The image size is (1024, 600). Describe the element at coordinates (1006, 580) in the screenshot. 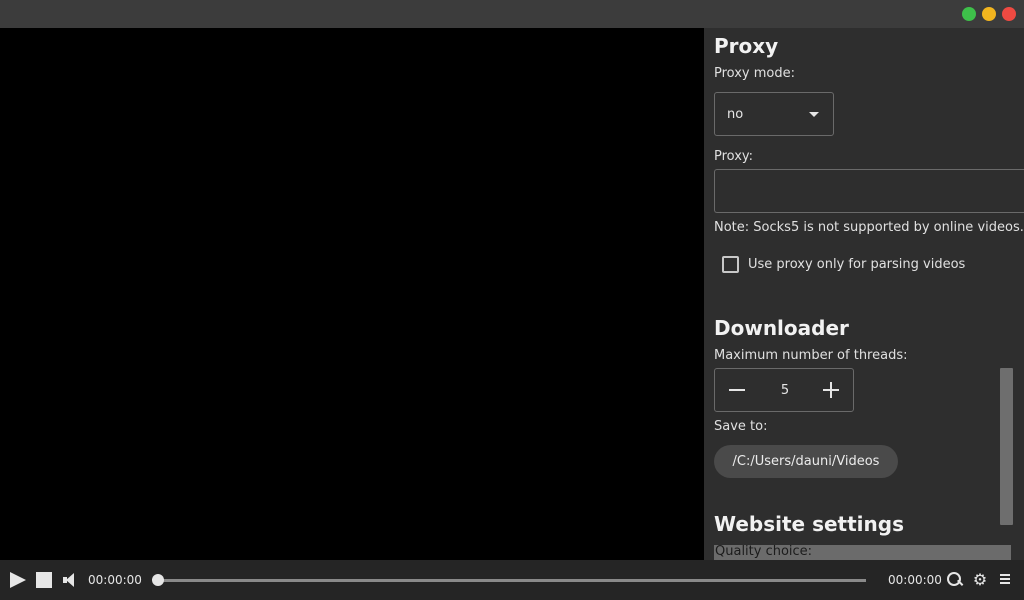

I see `menu-icon` at that location.